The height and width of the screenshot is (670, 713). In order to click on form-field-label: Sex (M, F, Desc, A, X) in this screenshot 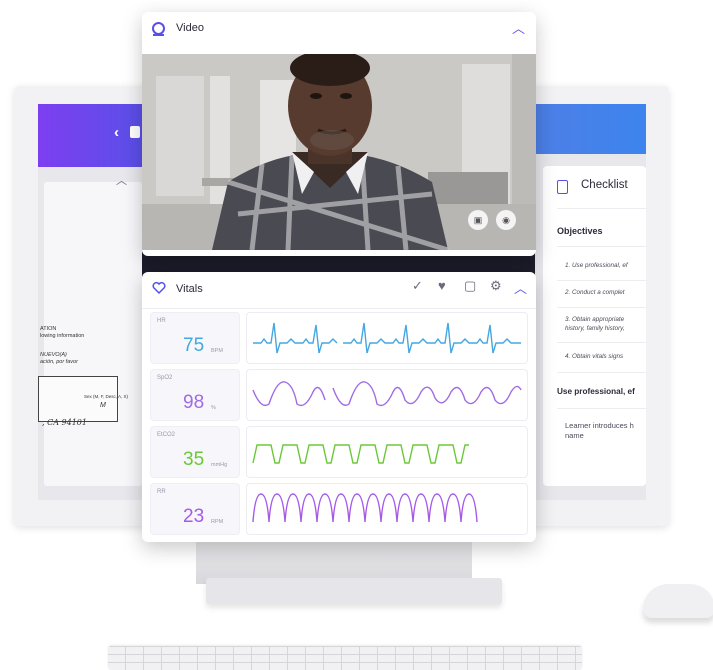, I will do `click(106, 396)`.